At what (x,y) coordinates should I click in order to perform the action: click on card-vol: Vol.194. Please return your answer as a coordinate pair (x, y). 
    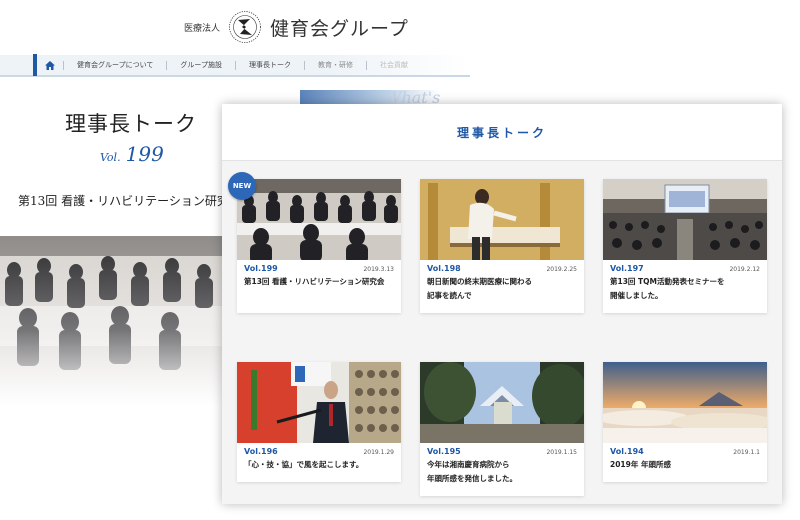
    Looking at the image, I should click on (627, 451).